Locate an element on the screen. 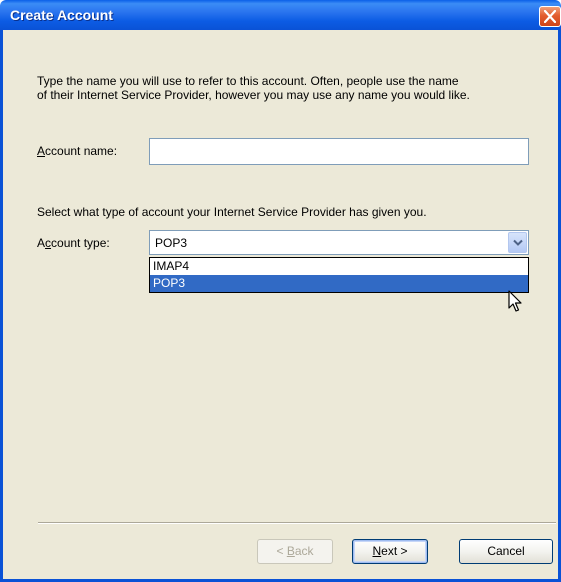 This screenshot has width=561, height=582. next-button-rest: ext > is located at coordinates (394, 551).